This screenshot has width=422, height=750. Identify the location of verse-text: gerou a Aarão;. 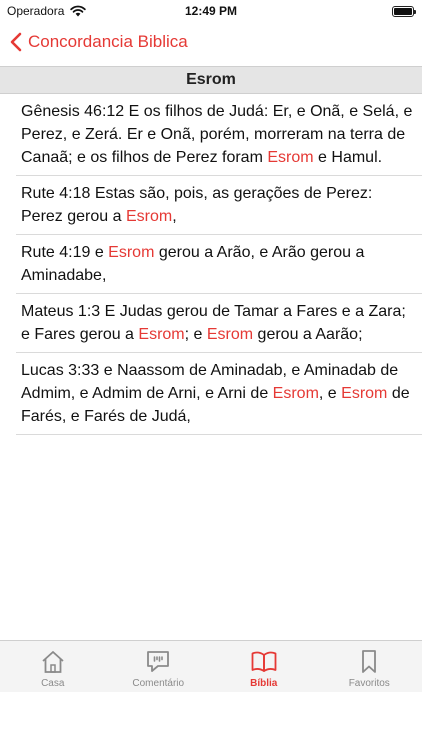
(308, 334).